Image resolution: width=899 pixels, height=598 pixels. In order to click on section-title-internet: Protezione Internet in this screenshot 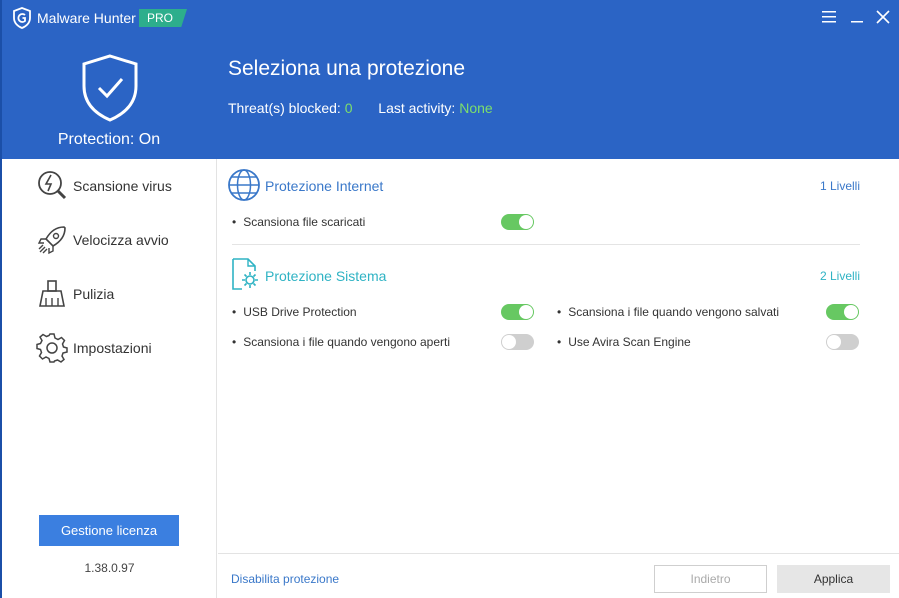, I will do `click(324, 186)`.